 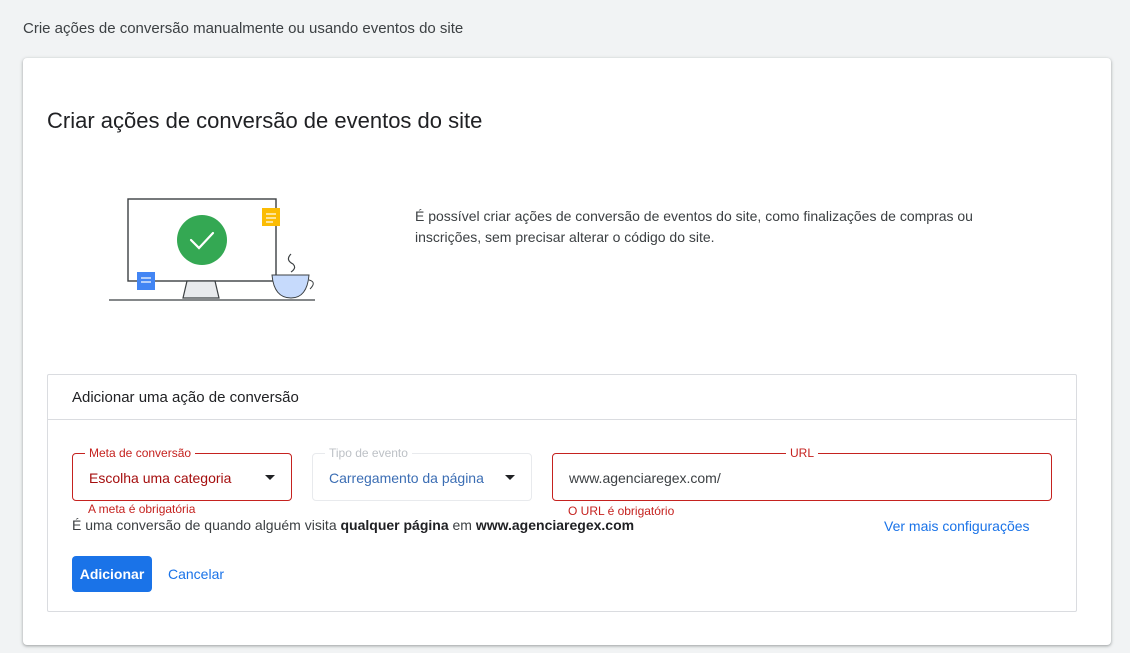 What do you see at coordinates (406, 478) in the screenshot?
I see `event-type-value: Carregamento da página` at bounding box center [406, 478].